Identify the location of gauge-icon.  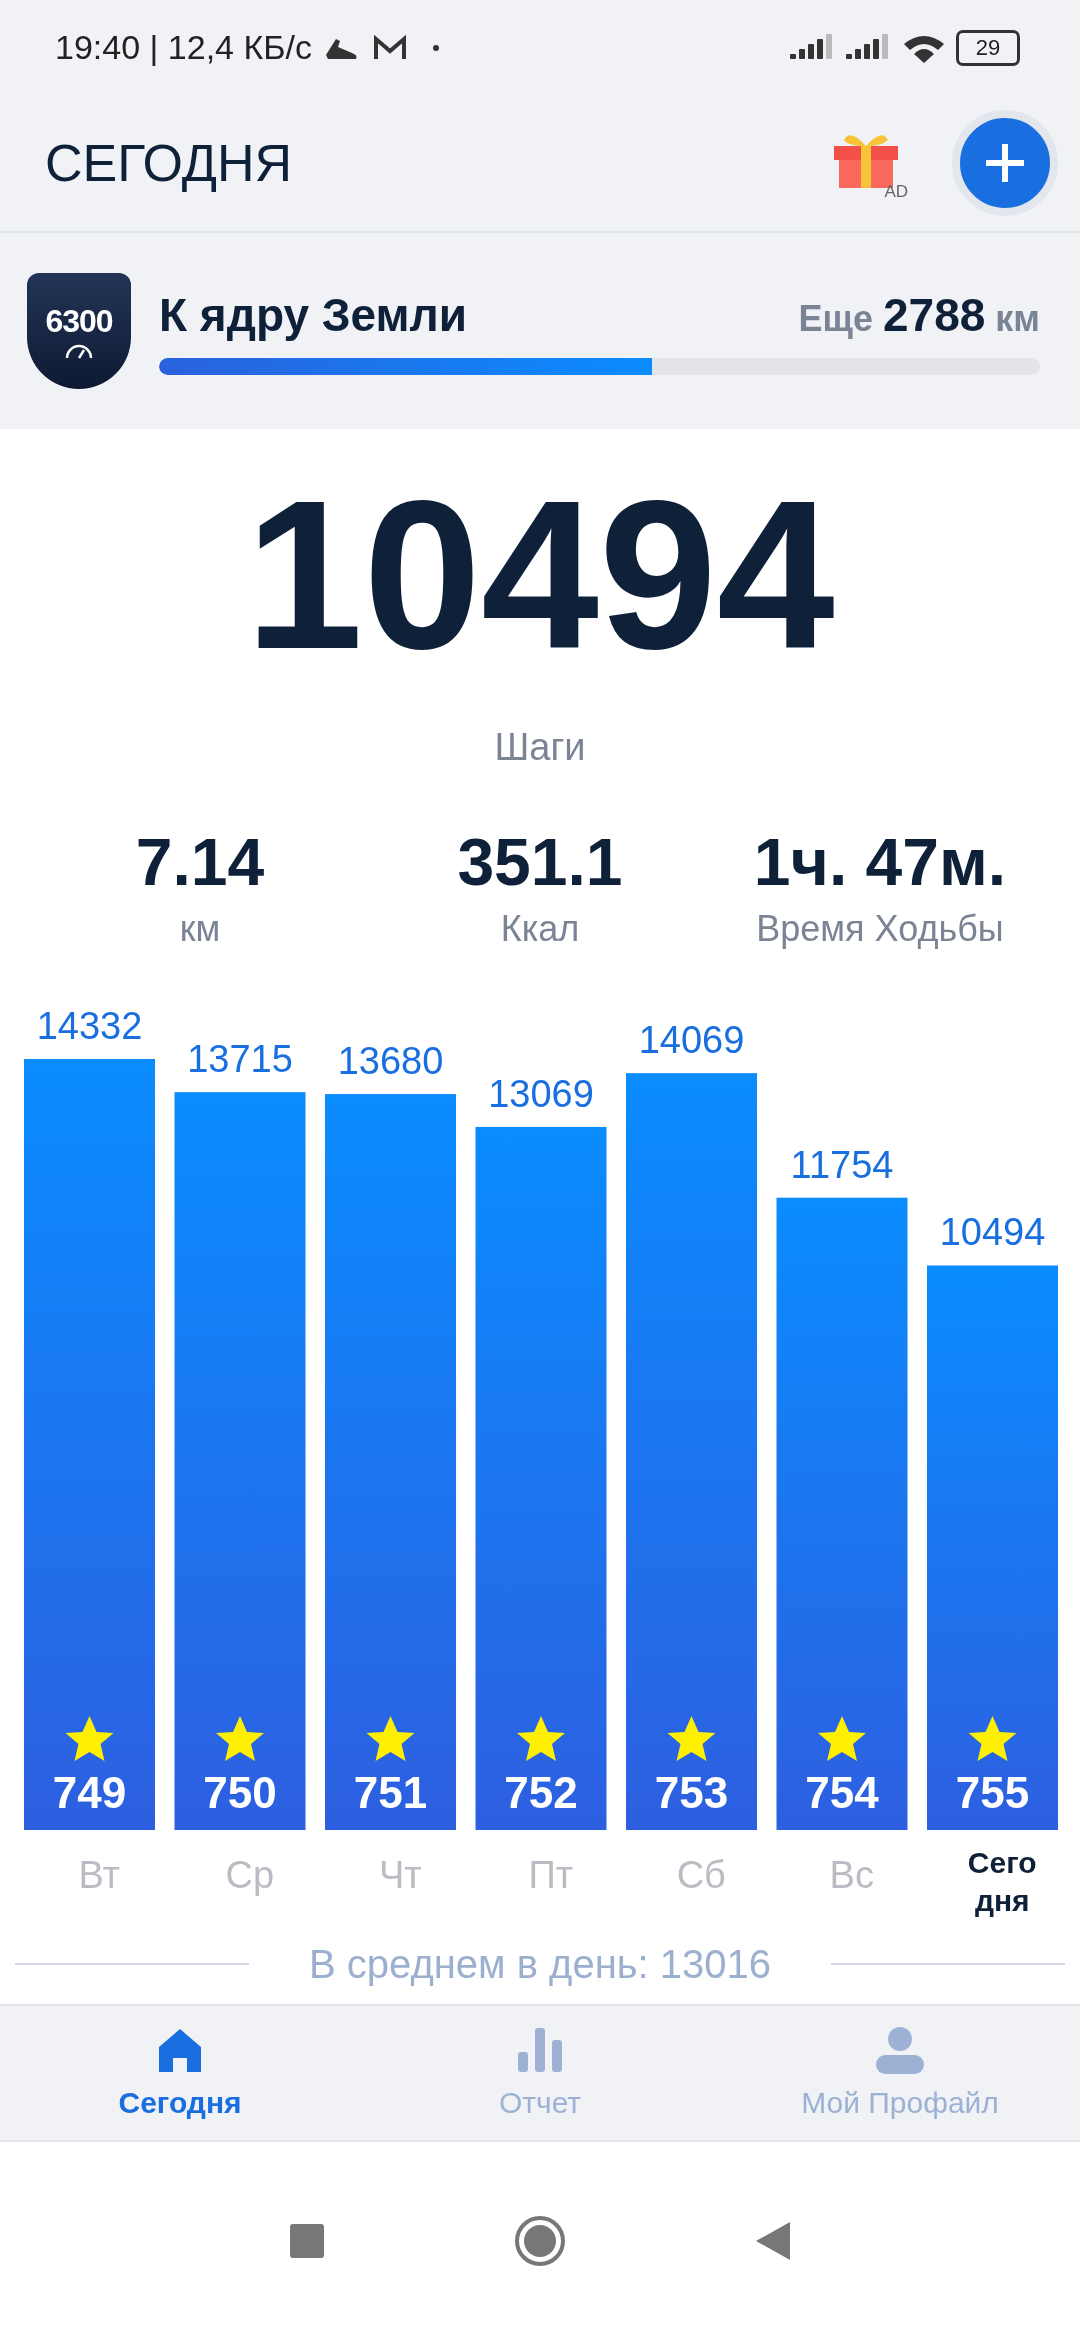
(79, 351).